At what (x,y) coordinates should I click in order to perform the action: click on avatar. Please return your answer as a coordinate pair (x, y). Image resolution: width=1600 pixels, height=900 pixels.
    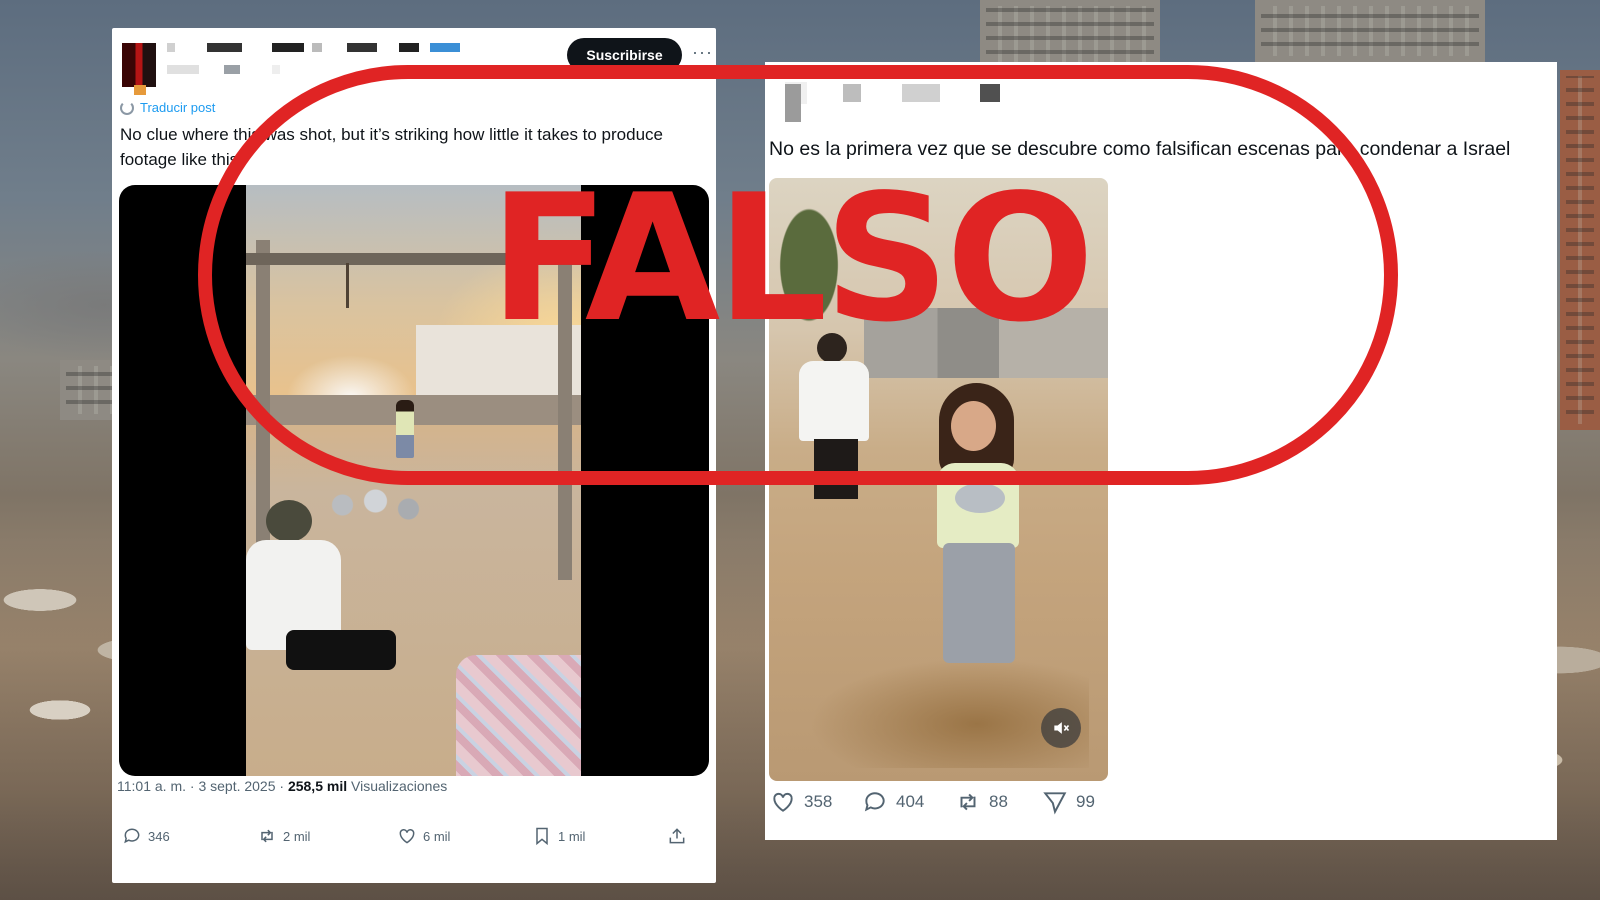
    Looking at the image, I should click on (139, 69).